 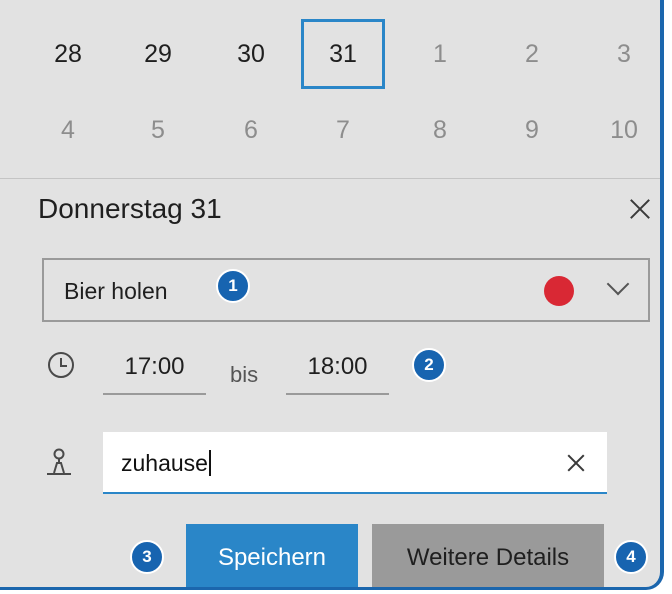 I want to click on calendar-day: 7, so click(x=343, y=130).